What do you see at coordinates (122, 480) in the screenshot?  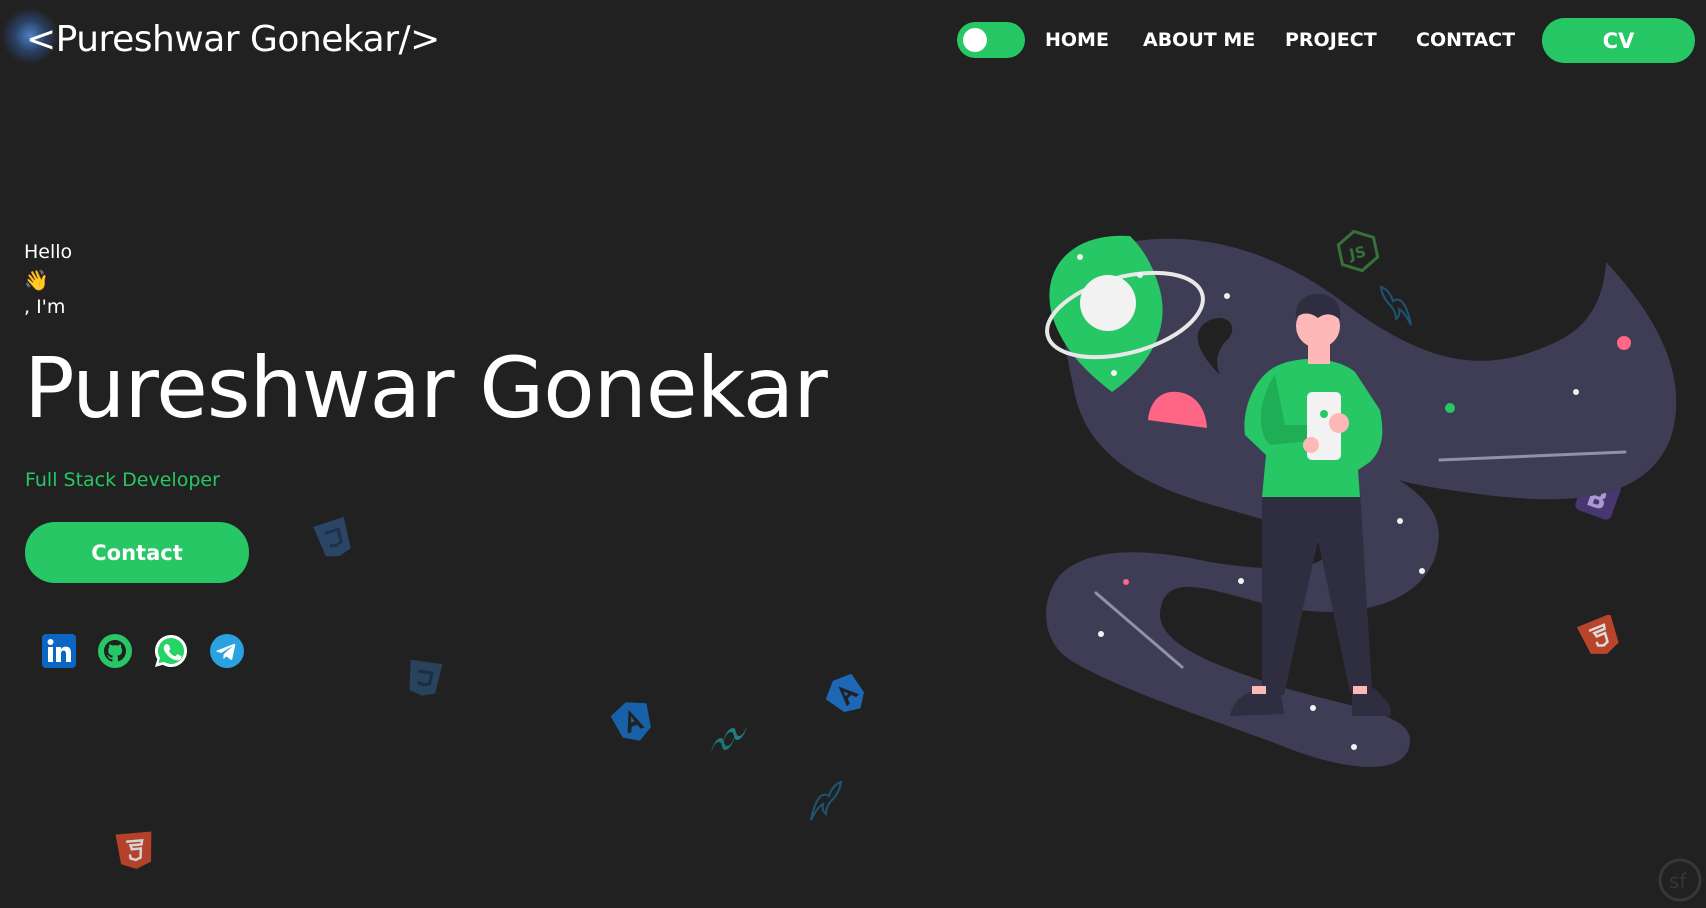 I see `hero-role: Full Stack Developer` at bounding box center [122, 480].